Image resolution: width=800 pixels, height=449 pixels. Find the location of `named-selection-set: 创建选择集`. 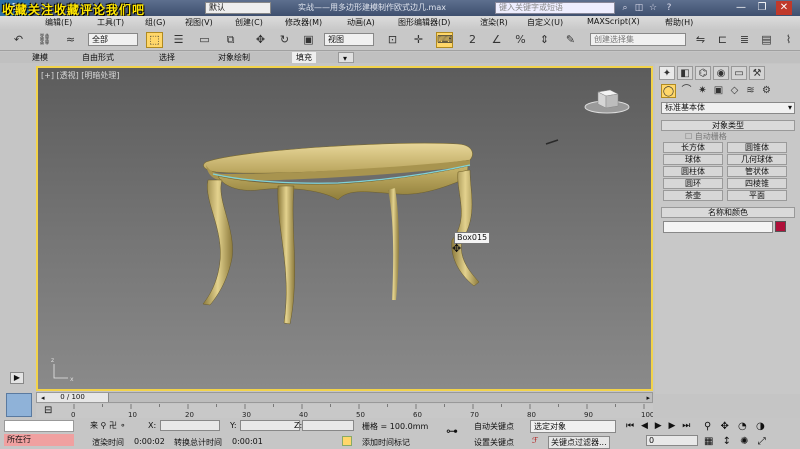

named-selection-set: 创建选择集 is located at coordinates (638, 39).